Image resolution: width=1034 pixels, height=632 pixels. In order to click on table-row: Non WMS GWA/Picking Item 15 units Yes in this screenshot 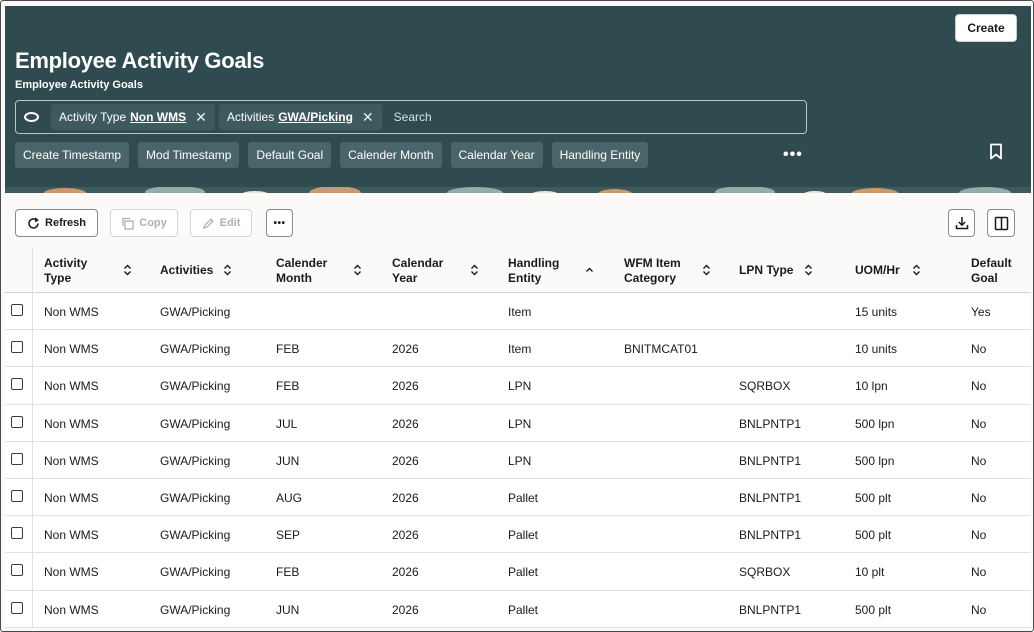, I will do `click(518, 312)`.